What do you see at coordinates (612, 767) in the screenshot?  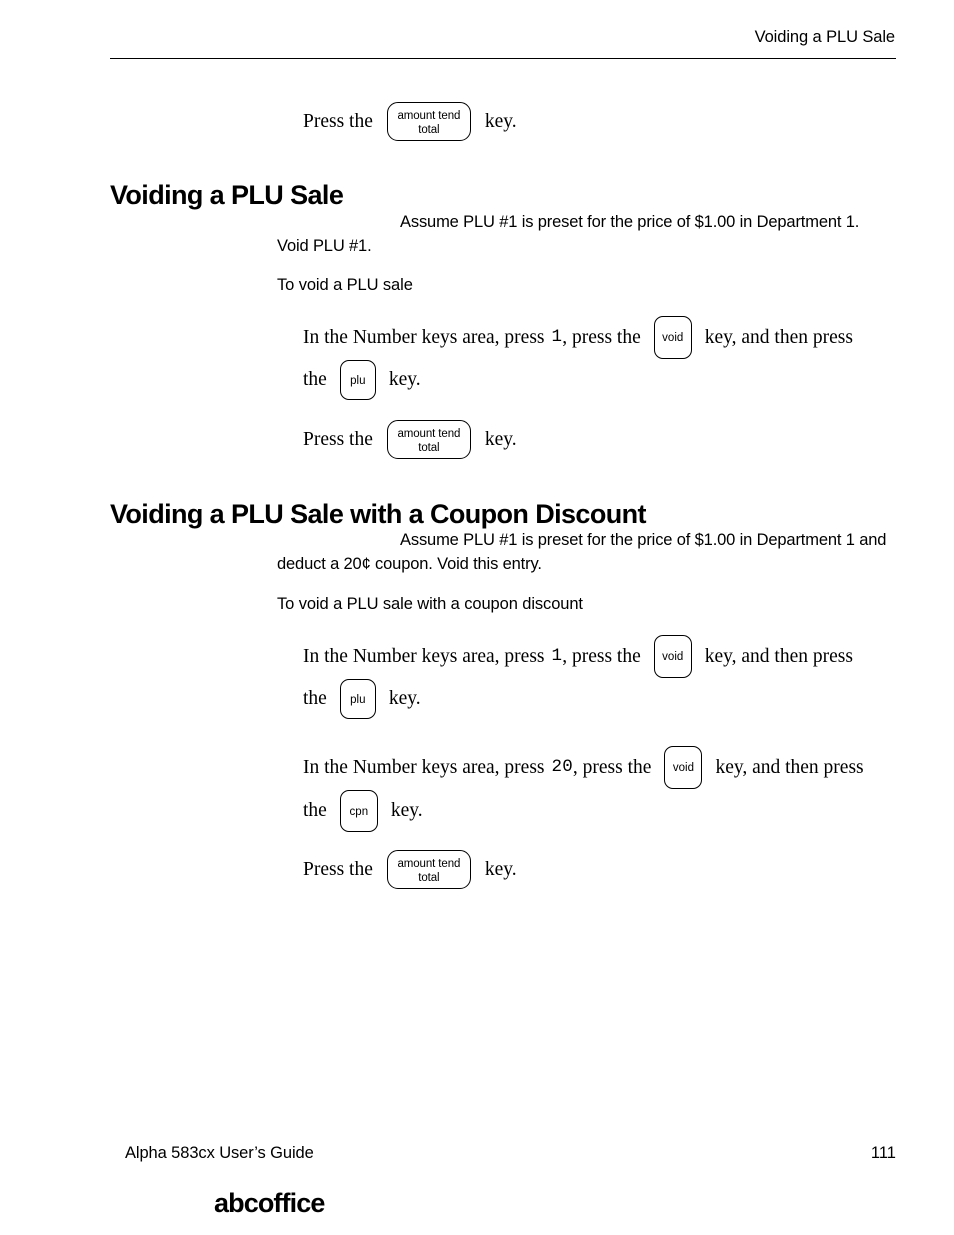 I see `section2-step2-part2: , press the` at bounding box center [612, 767].